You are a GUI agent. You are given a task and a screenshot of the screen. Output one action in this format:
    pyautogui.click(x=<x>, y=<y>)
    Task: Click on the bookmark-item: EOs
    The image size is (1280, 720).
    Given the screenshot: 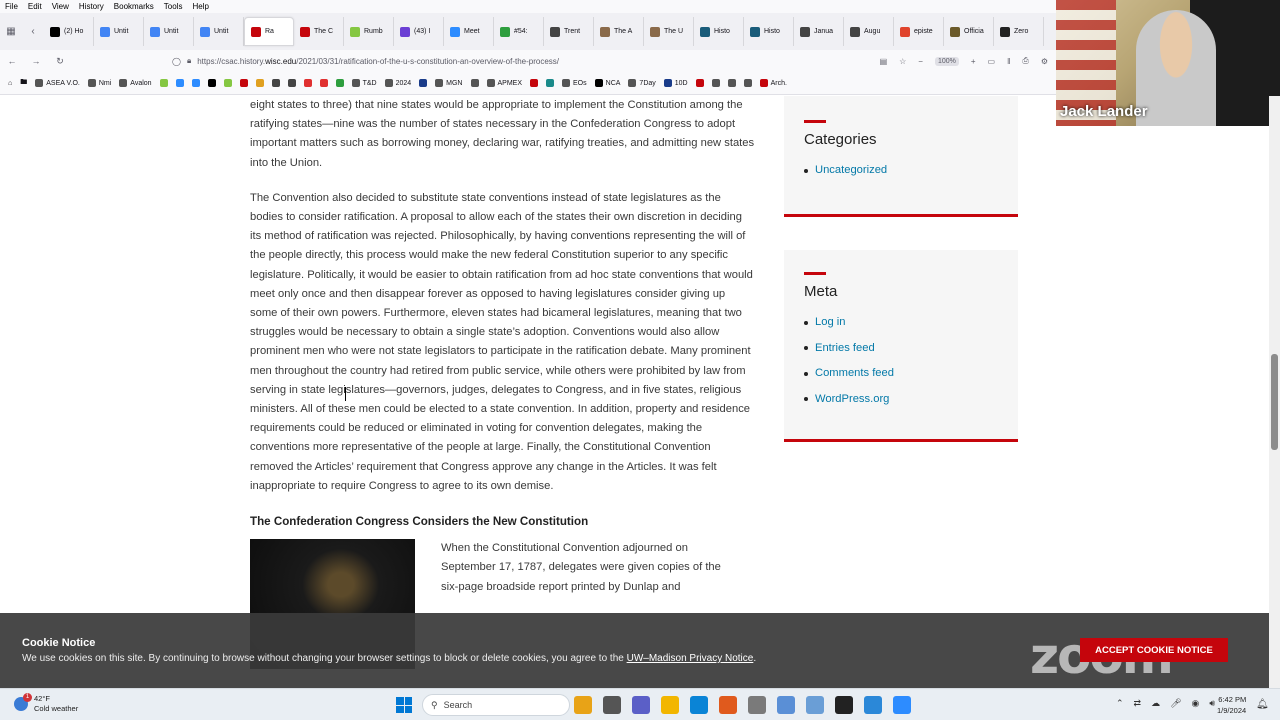 What is the action you would take?
    pyautogui.click(x=574, y=83)
    